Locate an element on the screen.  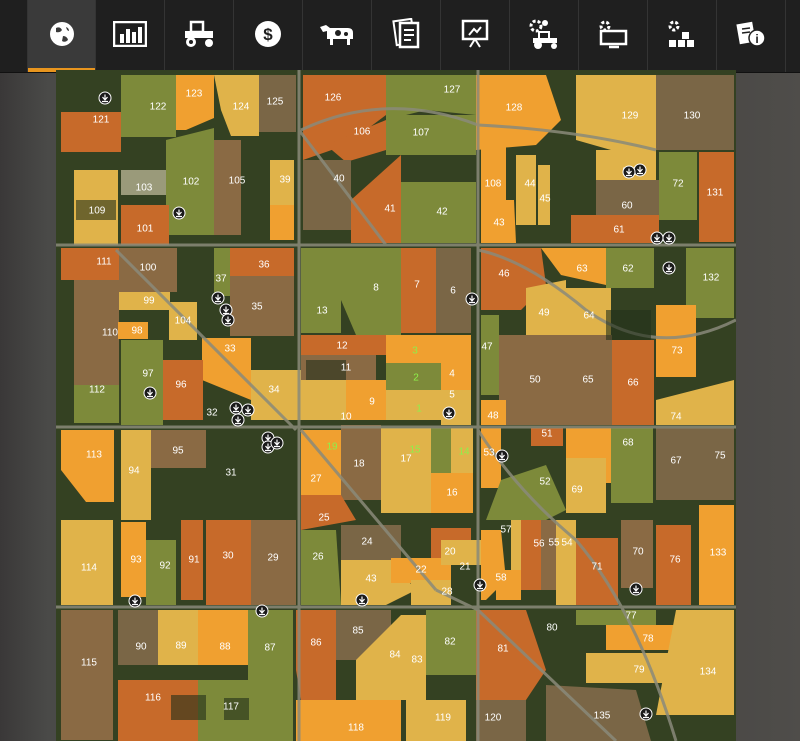
field-label-61: 61 is located at coordinates (619, 230).